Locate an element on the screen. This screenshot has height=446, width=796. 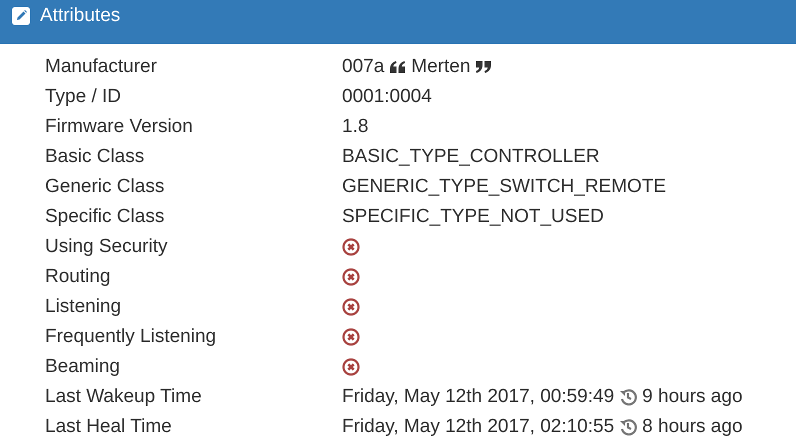
attribute-label: Listening is located at coordinates (83, 307).